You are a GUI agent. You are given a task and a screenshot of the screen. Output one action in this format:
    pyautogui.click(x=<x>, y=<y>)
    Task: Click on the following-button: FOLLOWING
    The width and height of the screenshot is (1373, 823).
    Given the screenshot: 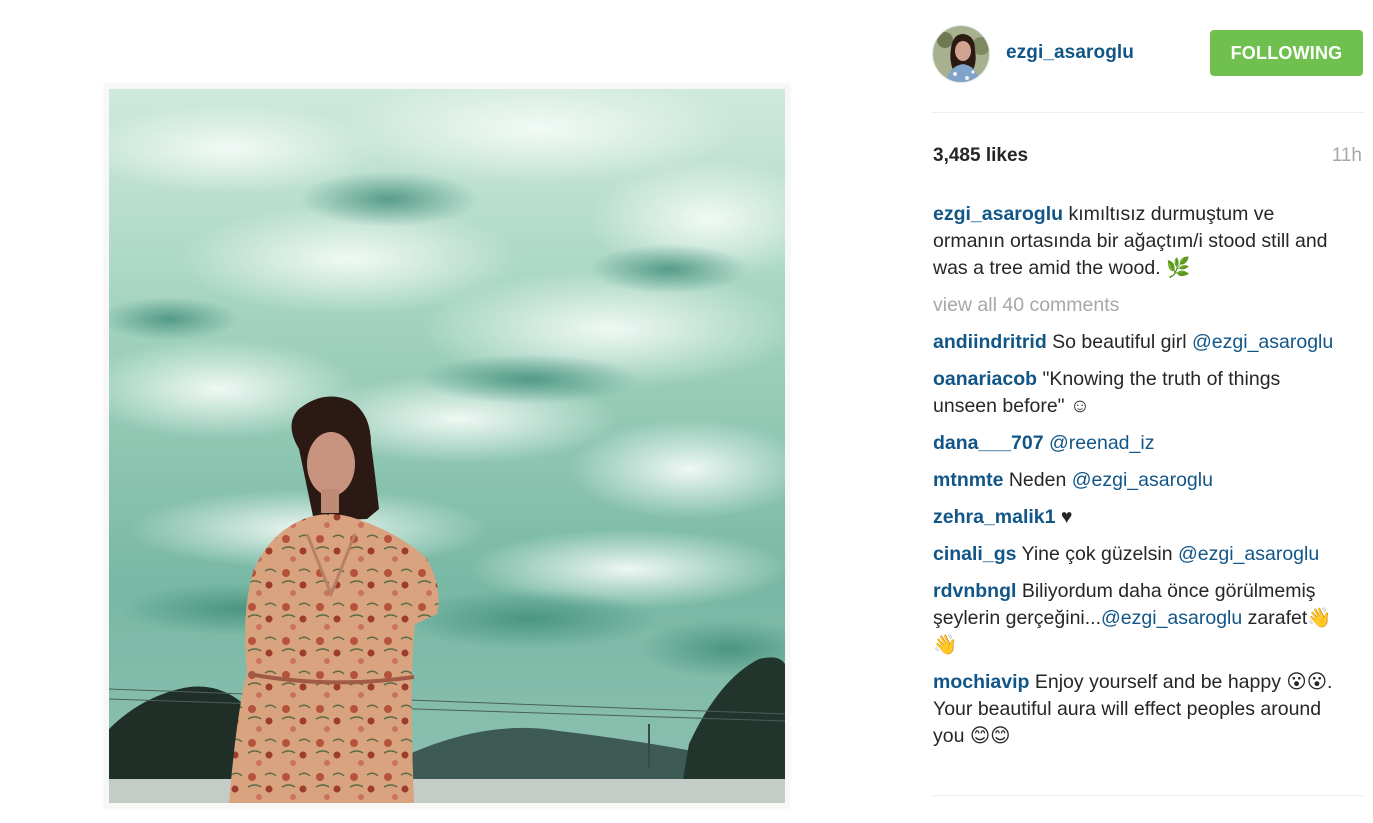 What is the action you would take?
    pyautogui.click(x=1286, y=53)
    